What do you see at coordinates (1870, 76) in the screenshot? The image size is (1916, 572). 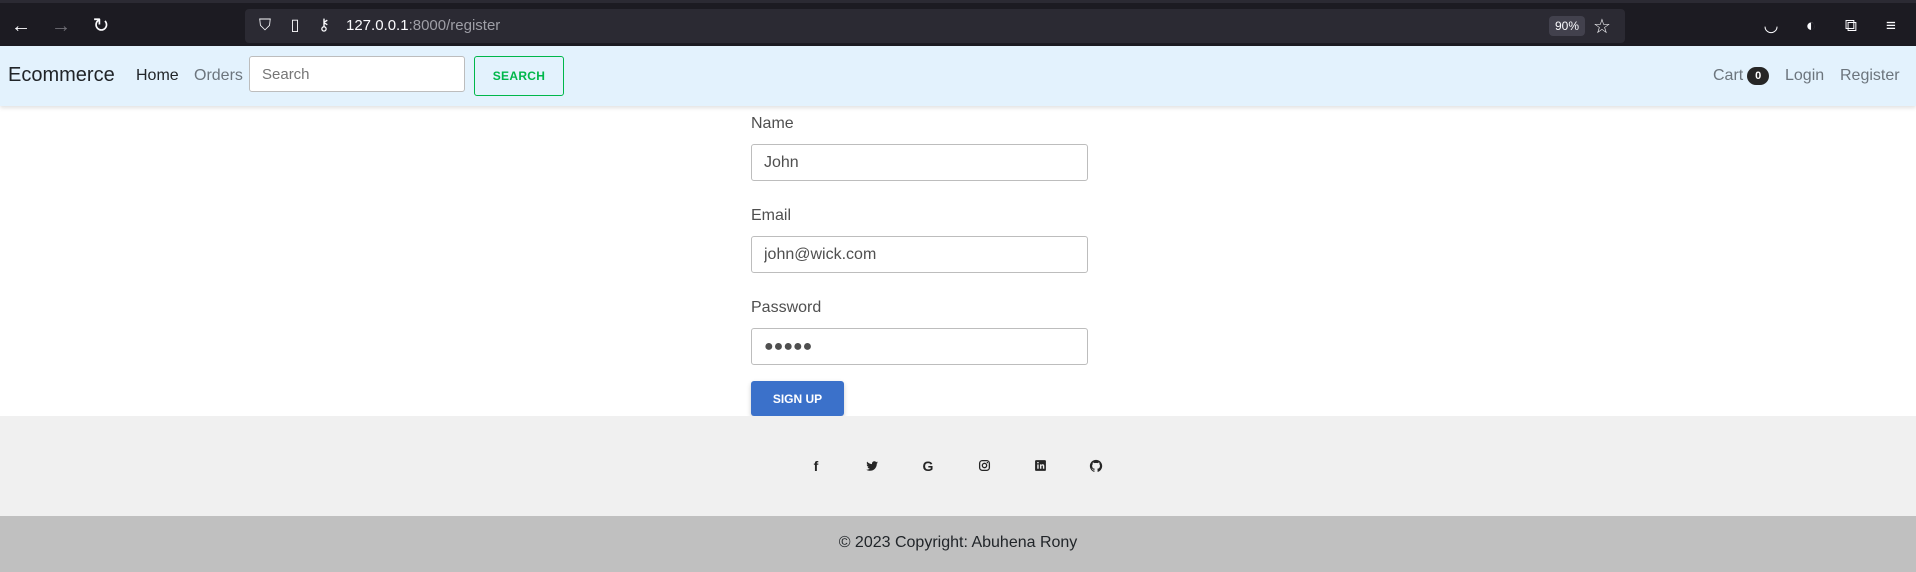 I see `nav-register: Register` at bounding box center [1870, 76].